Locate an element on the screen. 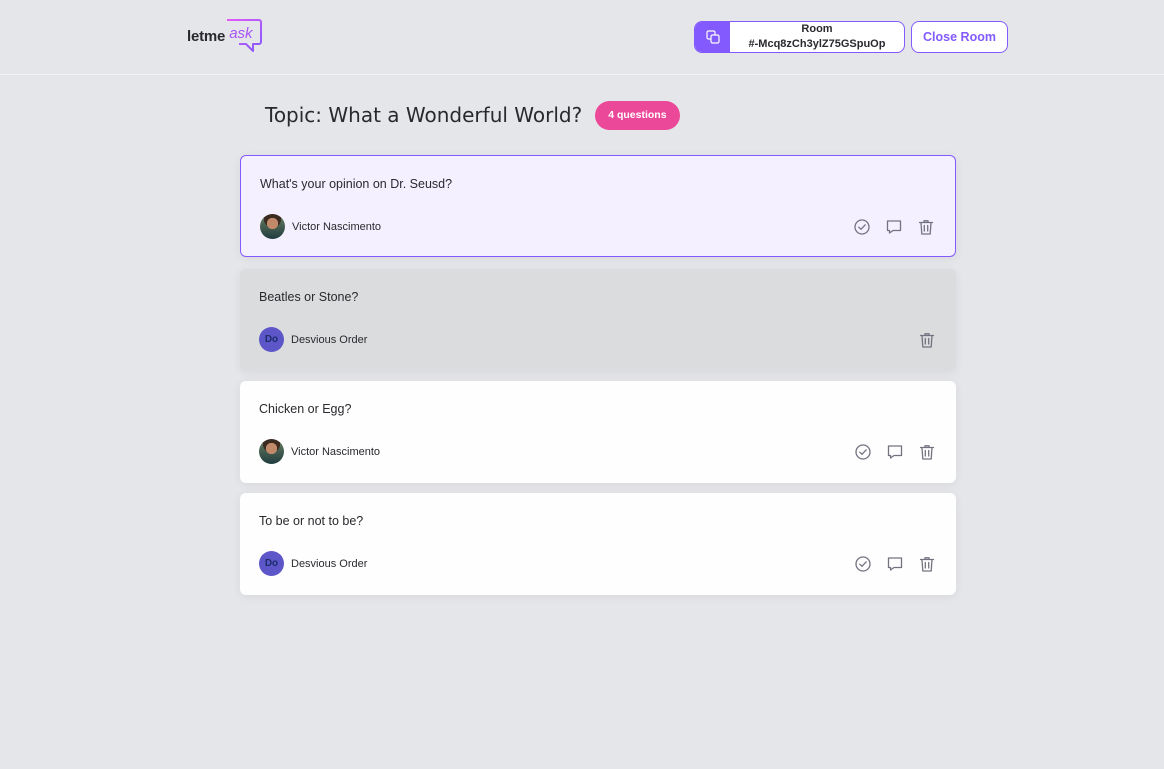  copy-icon is located at coordinates (712, 37).